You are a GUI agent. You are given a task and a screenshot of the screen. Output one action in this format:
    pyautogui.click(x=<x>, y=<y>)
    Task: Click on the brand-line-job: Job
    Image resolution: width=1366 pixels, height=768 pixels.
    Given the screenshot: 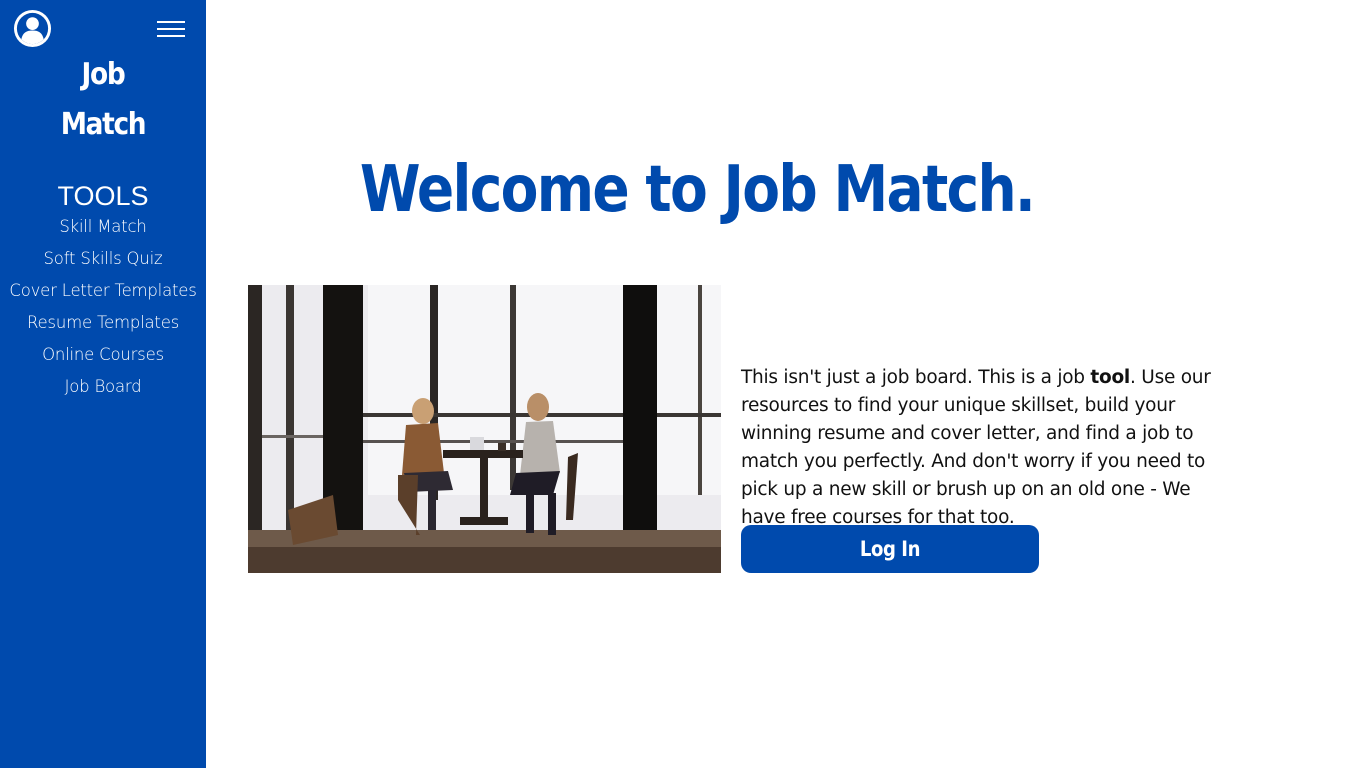 What is the action you would take?
    pyautogui.click(x=103, y=74)
    